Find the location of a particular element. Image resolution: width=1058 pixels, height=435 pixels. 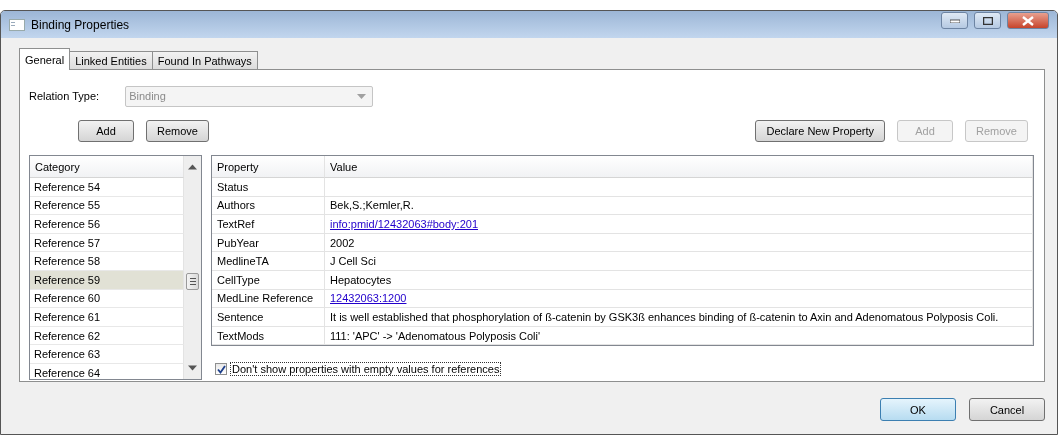

property-cell: CellType is located at coordinates (268, 280).